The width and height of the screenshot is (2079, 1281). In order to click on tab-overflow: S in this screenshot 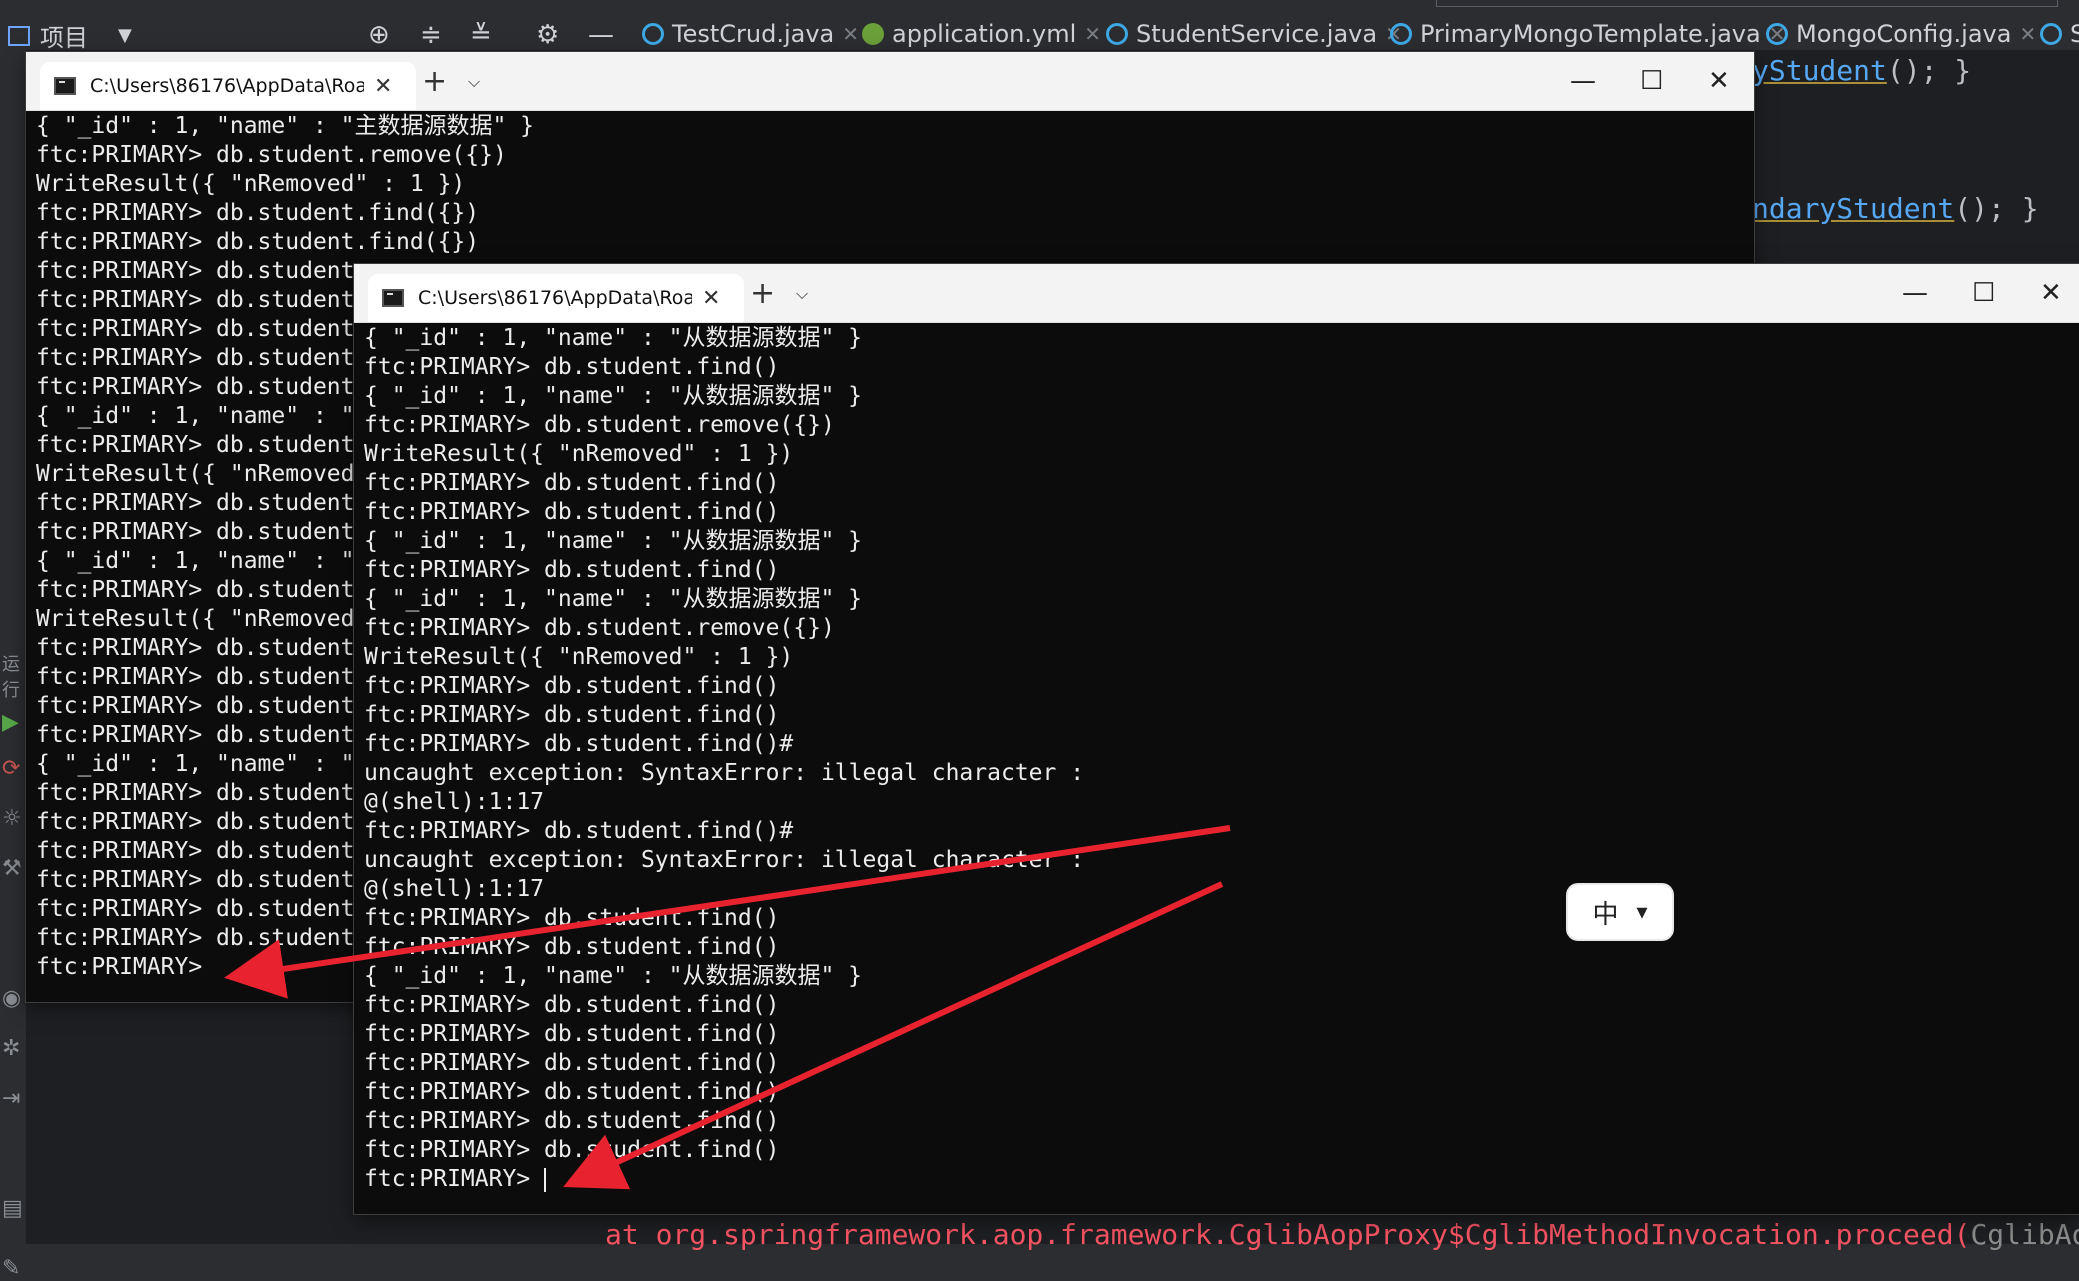, I will do `click(2059, 34)`.